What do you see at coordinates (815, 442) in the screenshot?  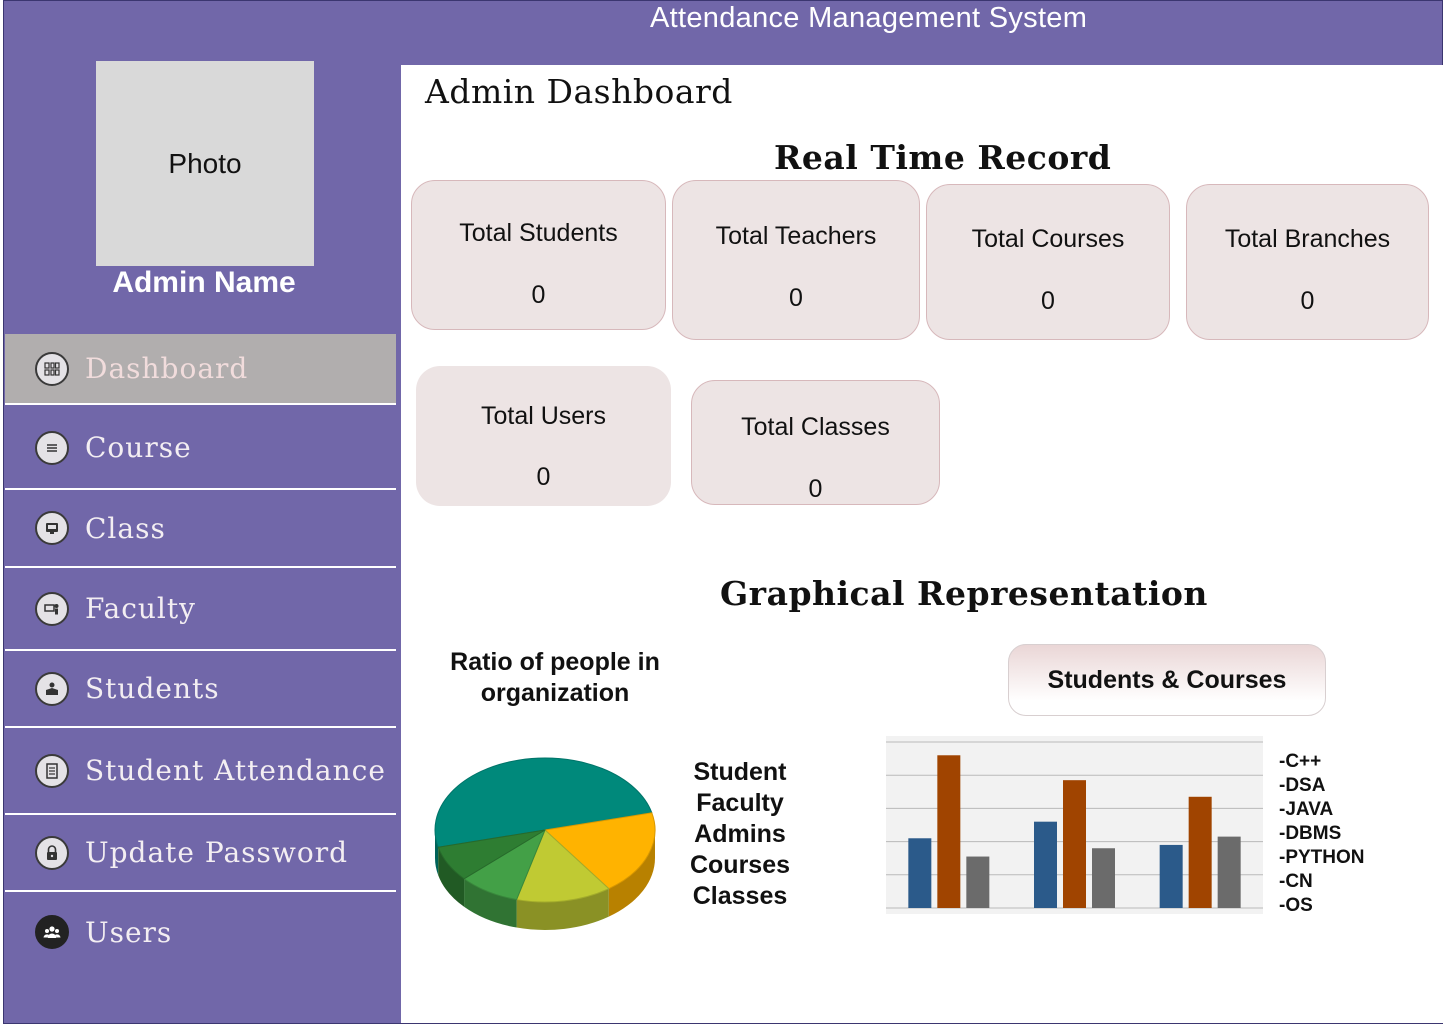 I see `stat-card-total-classes: Total Classes 0` at bounding box center [815, 442].